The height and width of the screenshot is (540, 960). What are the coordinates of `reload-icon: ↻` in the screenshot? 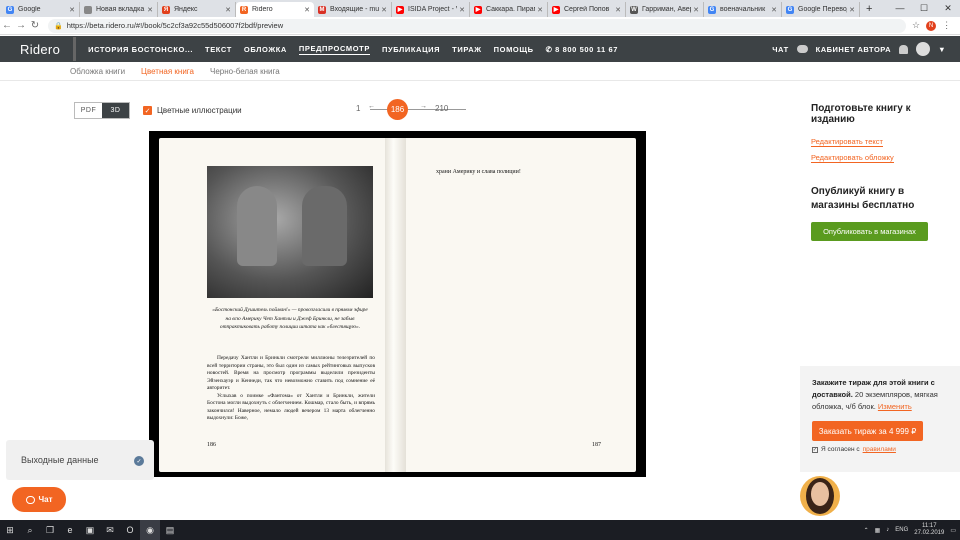 It's located at (35, 25).